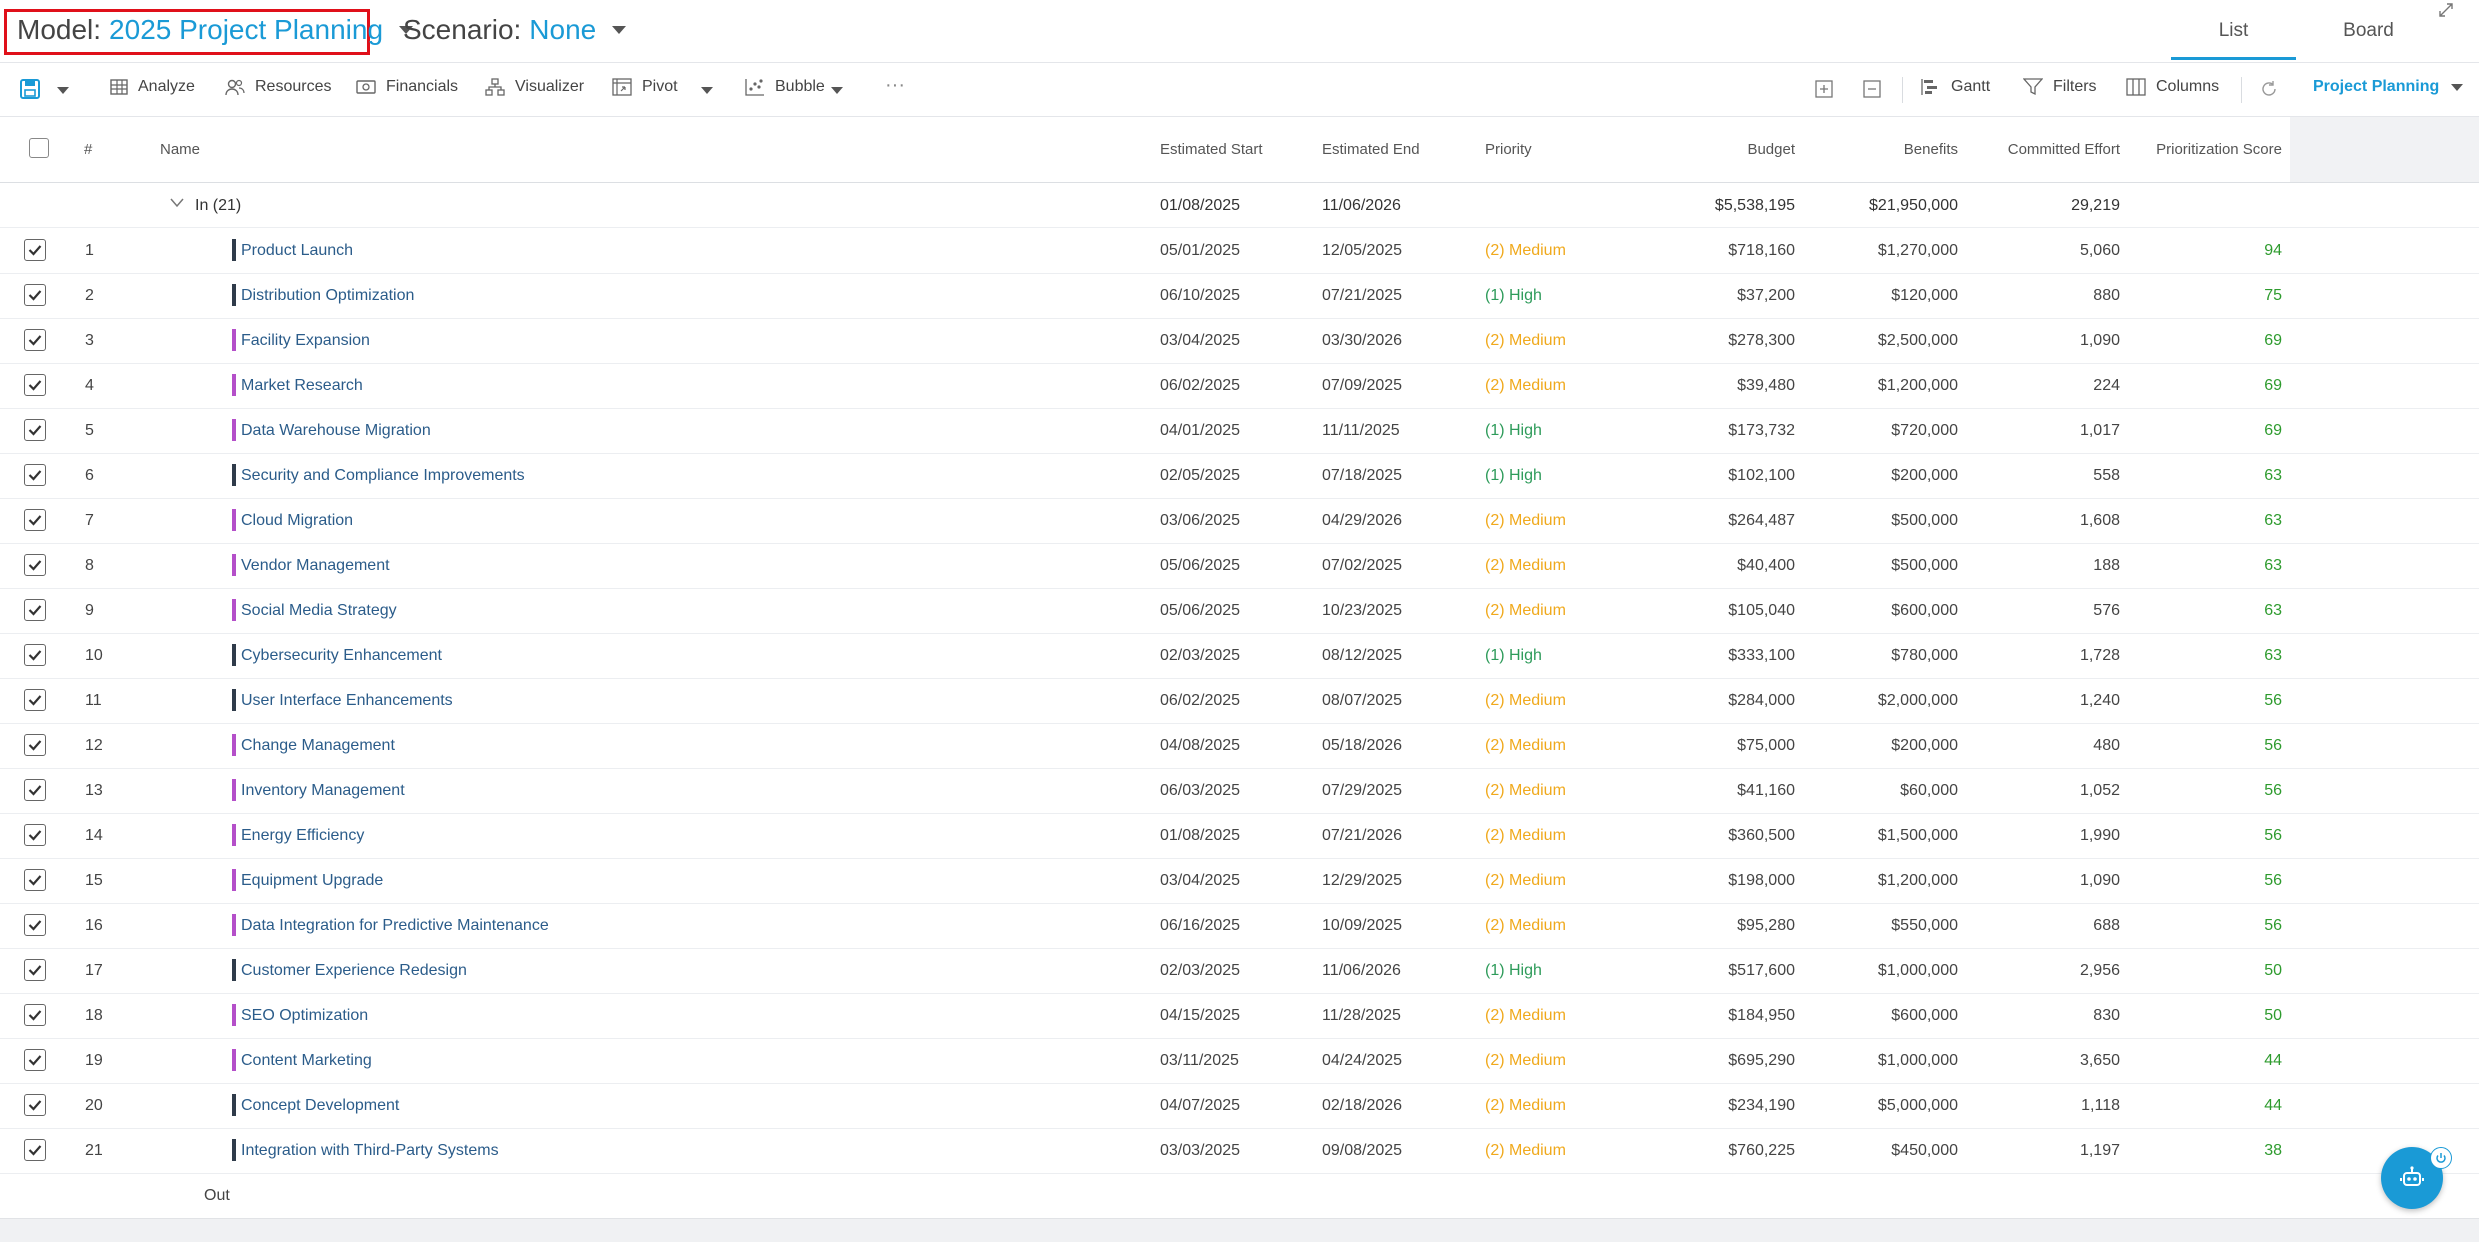 The width and height of the screenshot is (2479, 1242). Describe the element at coordinates (645, 87) in the screenshot. I see `pivot-button: Pivot` at that location.